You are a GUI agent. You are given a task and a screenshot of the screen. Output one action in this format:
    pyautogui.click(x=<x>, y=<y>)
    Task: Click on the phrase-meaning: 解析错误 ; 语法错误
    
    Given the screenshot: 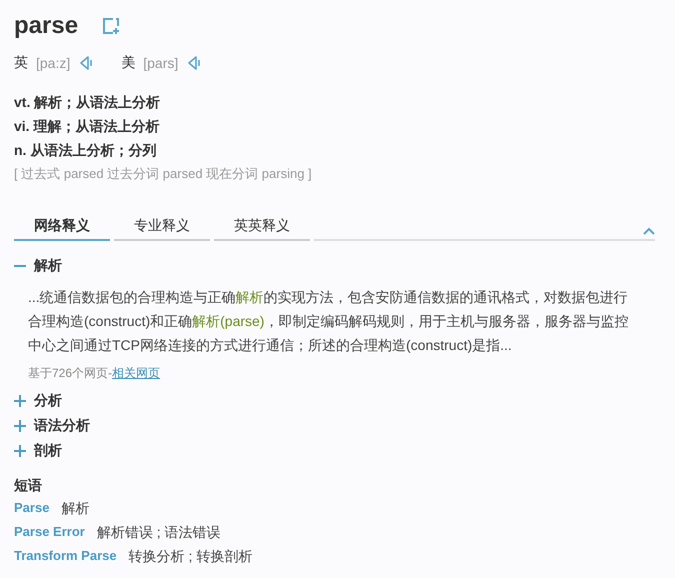 What is the action you would take?
    pyautogui.click(x=158, y=532)
    